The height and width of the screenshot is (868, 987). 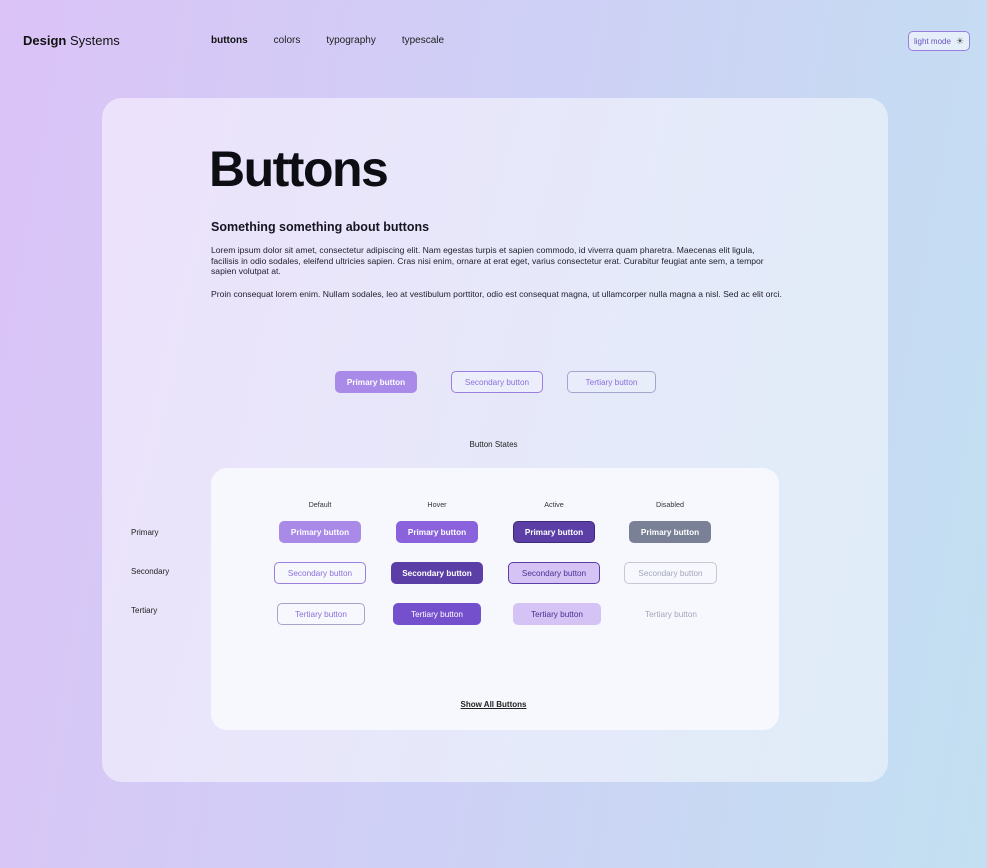 I want to click on brand-bold: Design, so click(x=45, y=40).